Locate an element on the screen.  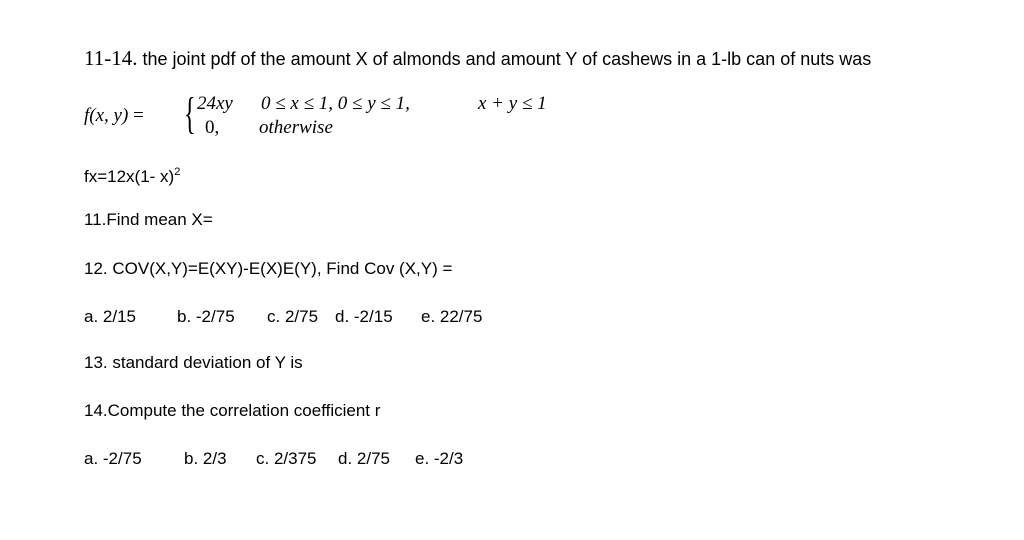
question-12-options: a. 2/15 b. -2/75 c. 2/75 d. -2/15 e. 22/75 is located at coordinates (283, 317).